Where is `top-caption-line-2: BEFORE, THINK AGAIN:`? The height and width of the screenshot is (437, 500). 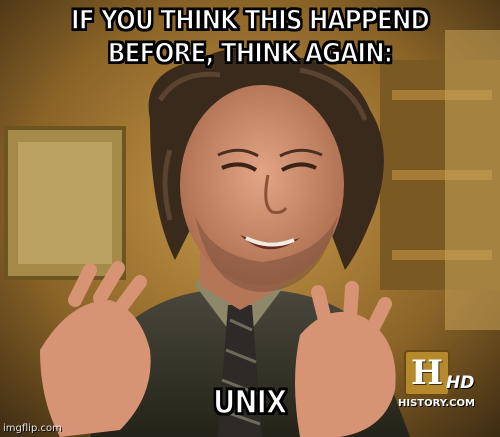
top-caption-line-2: BEFORE, THINK AGAIN: is located at coordinates (250, 53).